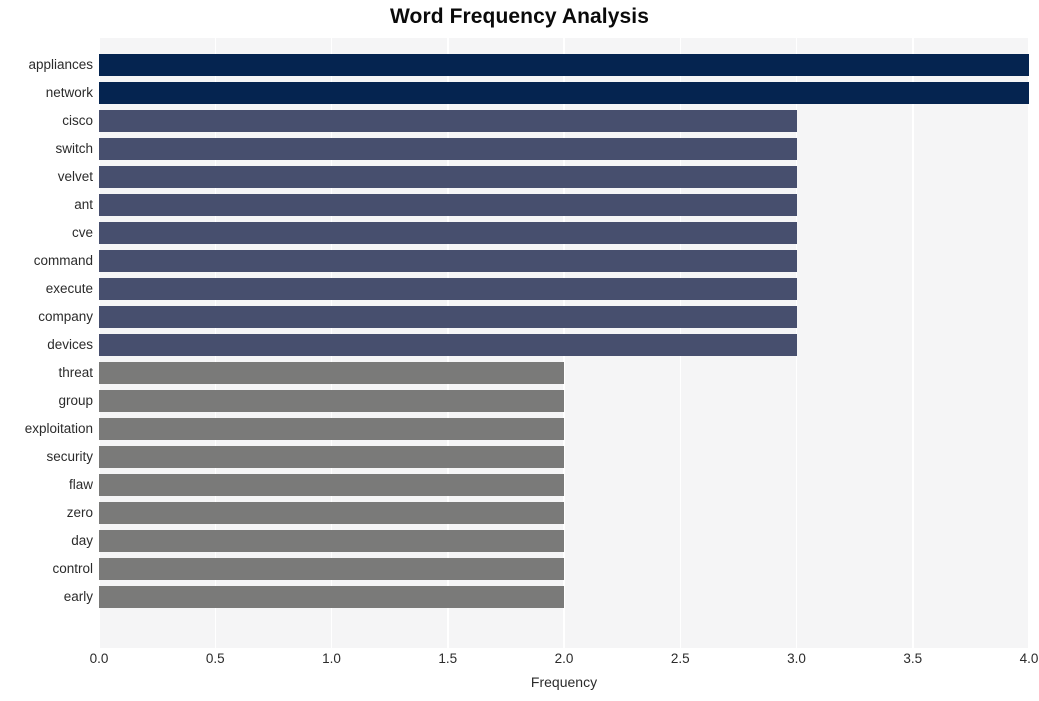 The width and height of the screenshot is (1039, 701). Describe the element at coordinates (331, 513) in the screenshot. I see `bar-zero` at that location.